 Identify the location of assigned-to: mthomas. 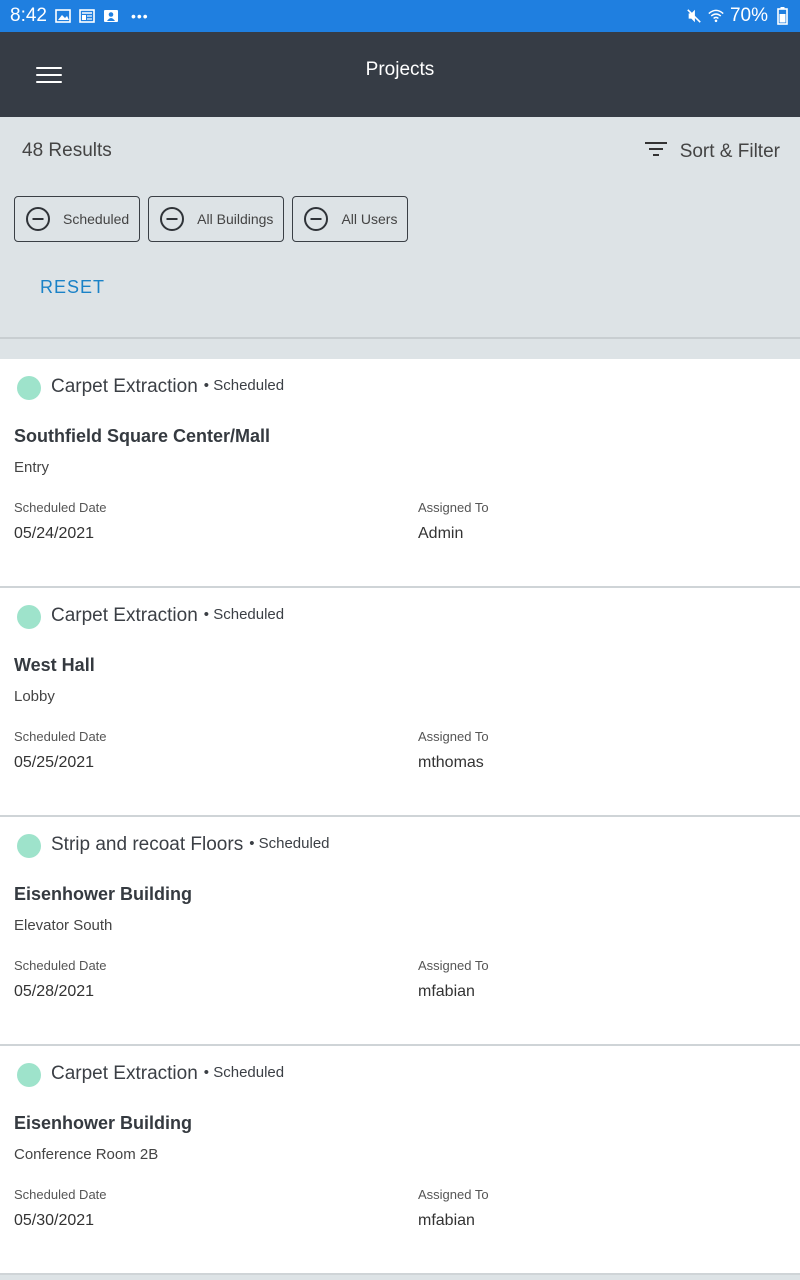
(451, 762).